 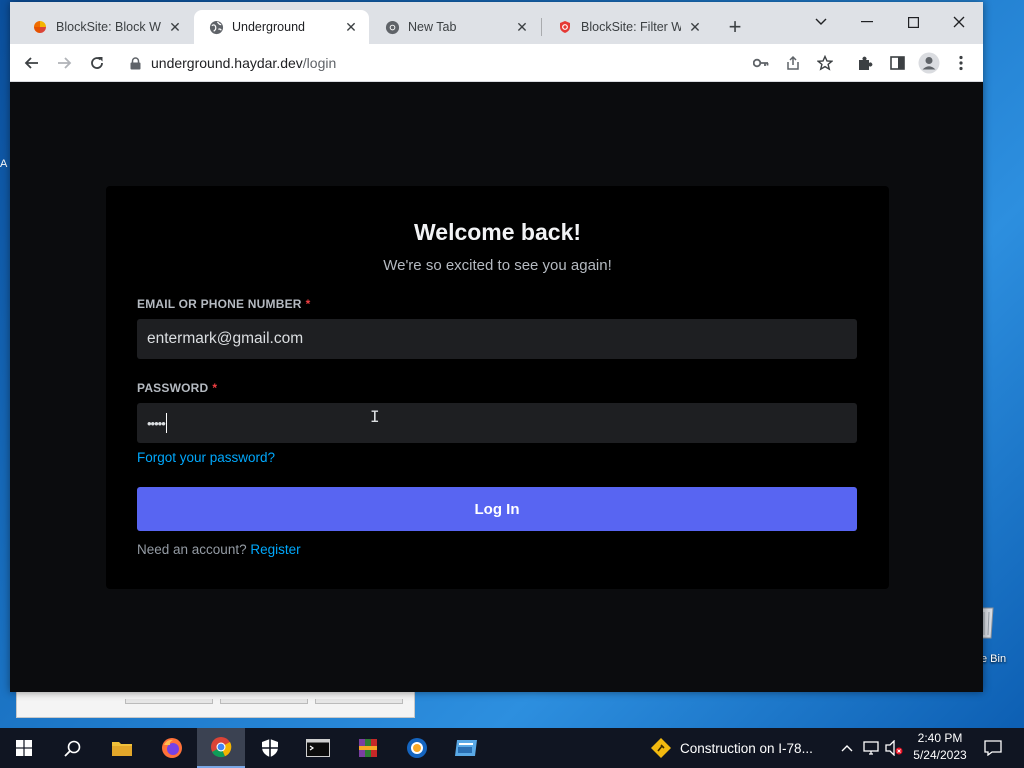 What do you see at coordinates (661, 748) in the screenshot?
I see `construction-icon` at bounding box center [661, 748].